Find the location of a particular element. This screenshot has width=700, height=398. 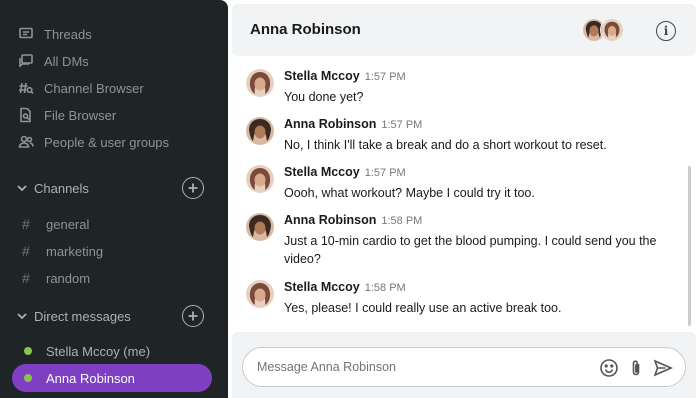

channel-label: random is located at coordinates (68, 278).